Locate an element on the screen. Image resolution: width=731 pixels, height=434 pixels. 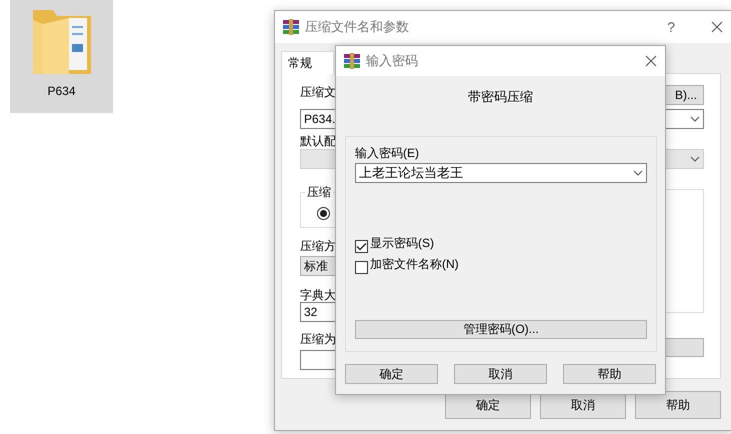
field-label: 压缩方 is located at coordinates (318, 246).